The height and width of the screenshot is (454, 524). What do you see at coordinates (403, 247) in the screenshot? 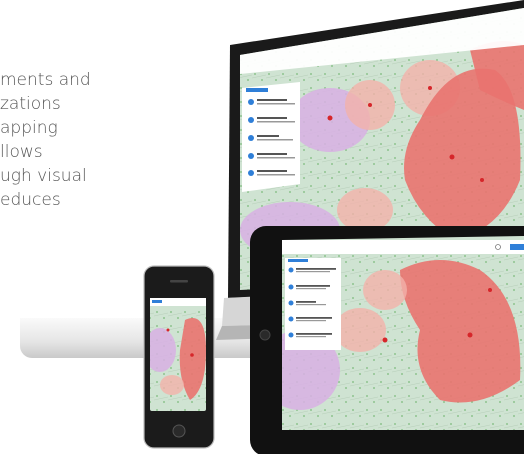
I see `tablet-toolbar` at bounding box center [403, 247].